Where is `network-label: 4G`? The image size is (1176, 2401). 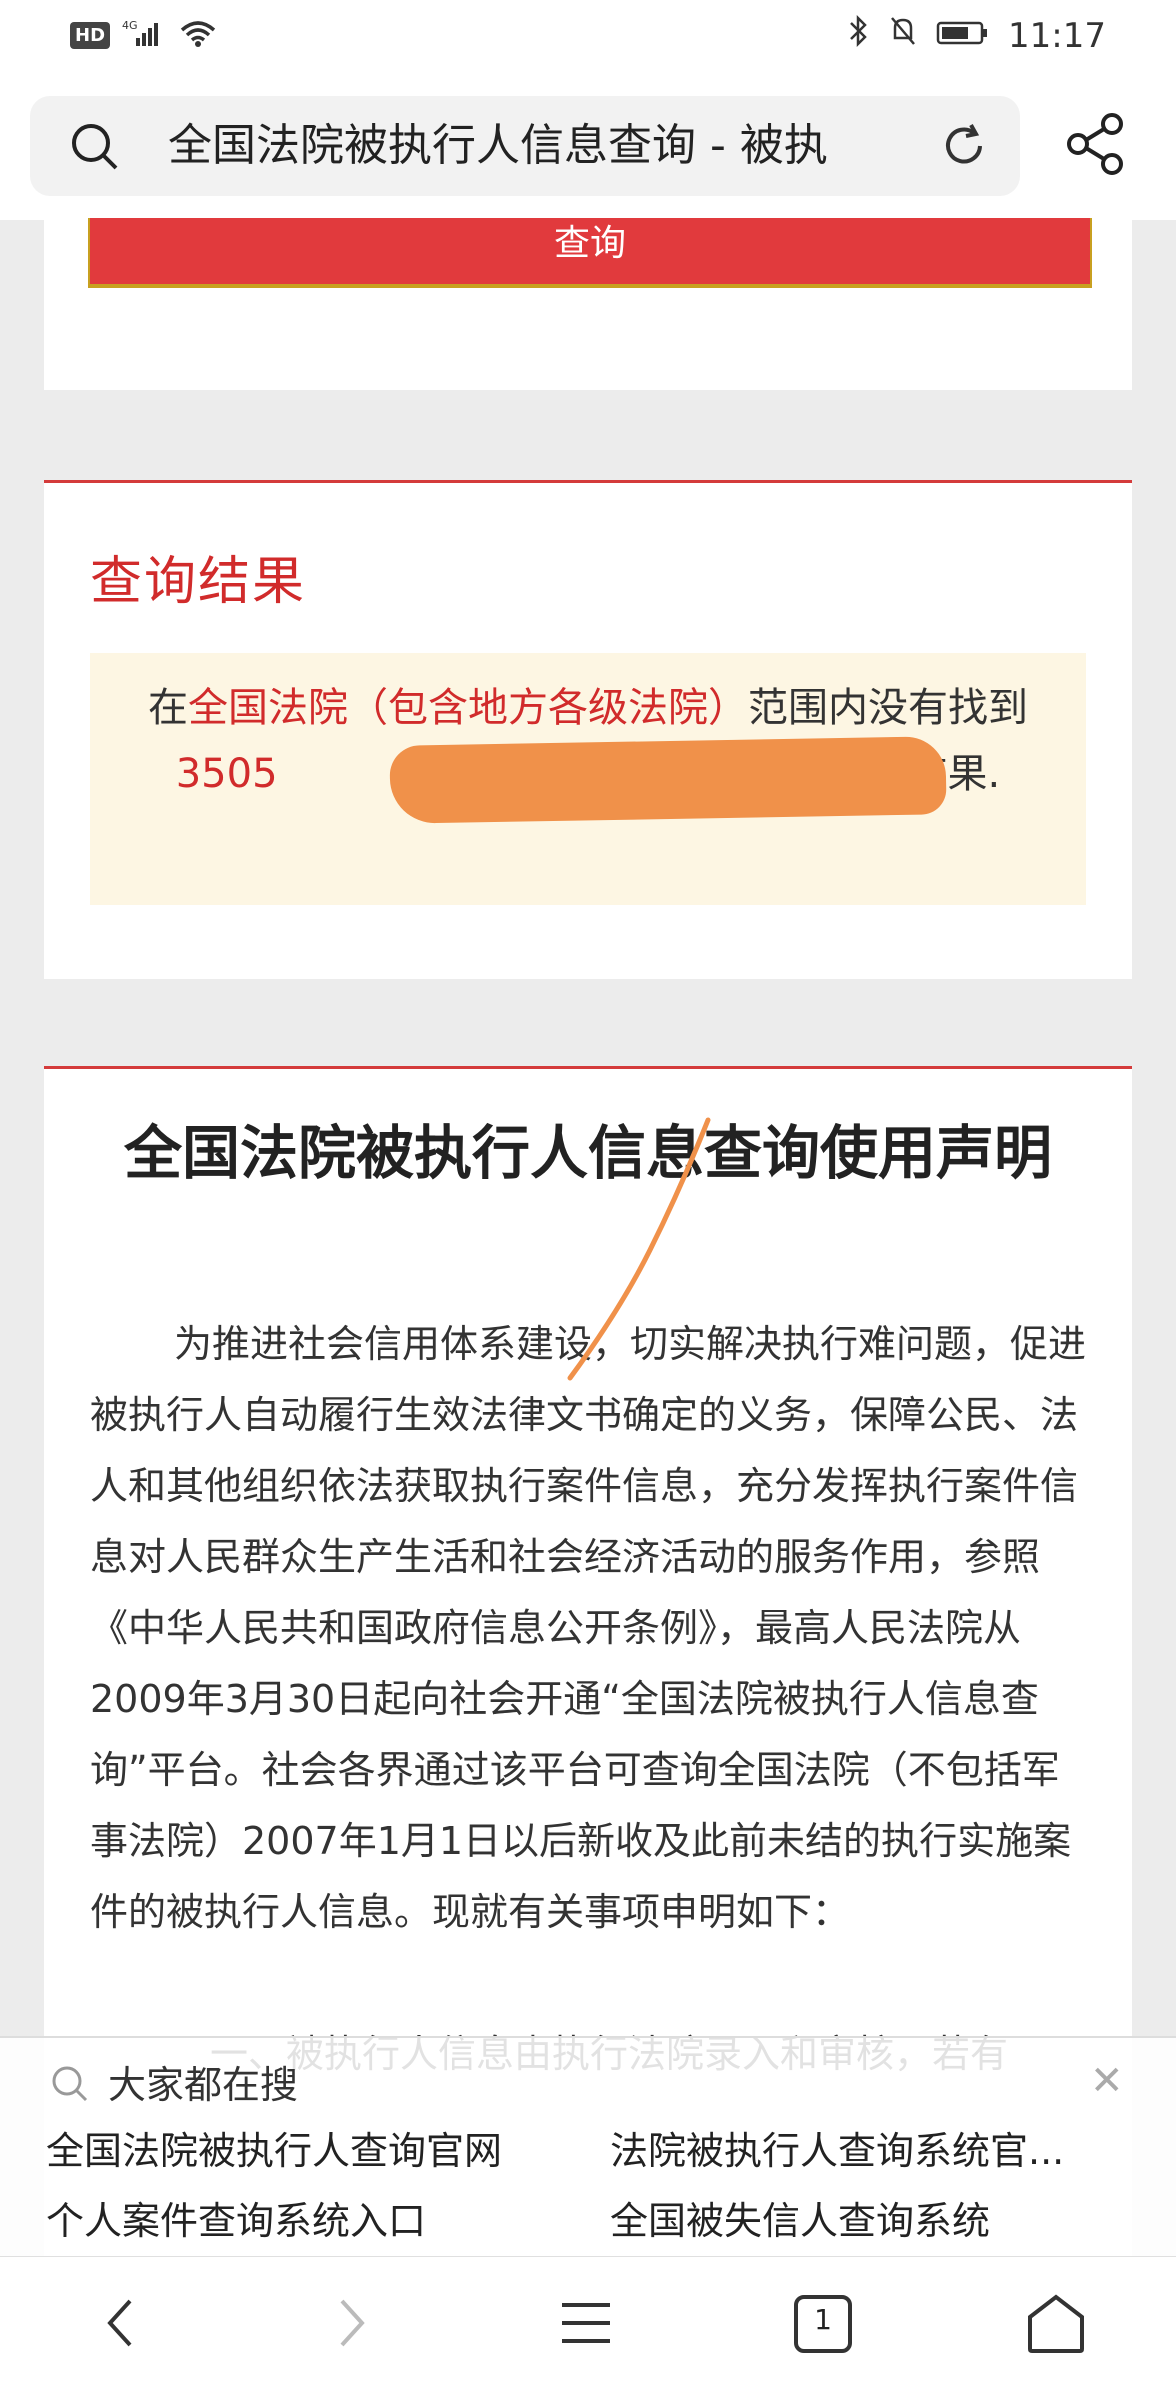 network-label: 4G is located at coordinates (130, 25).